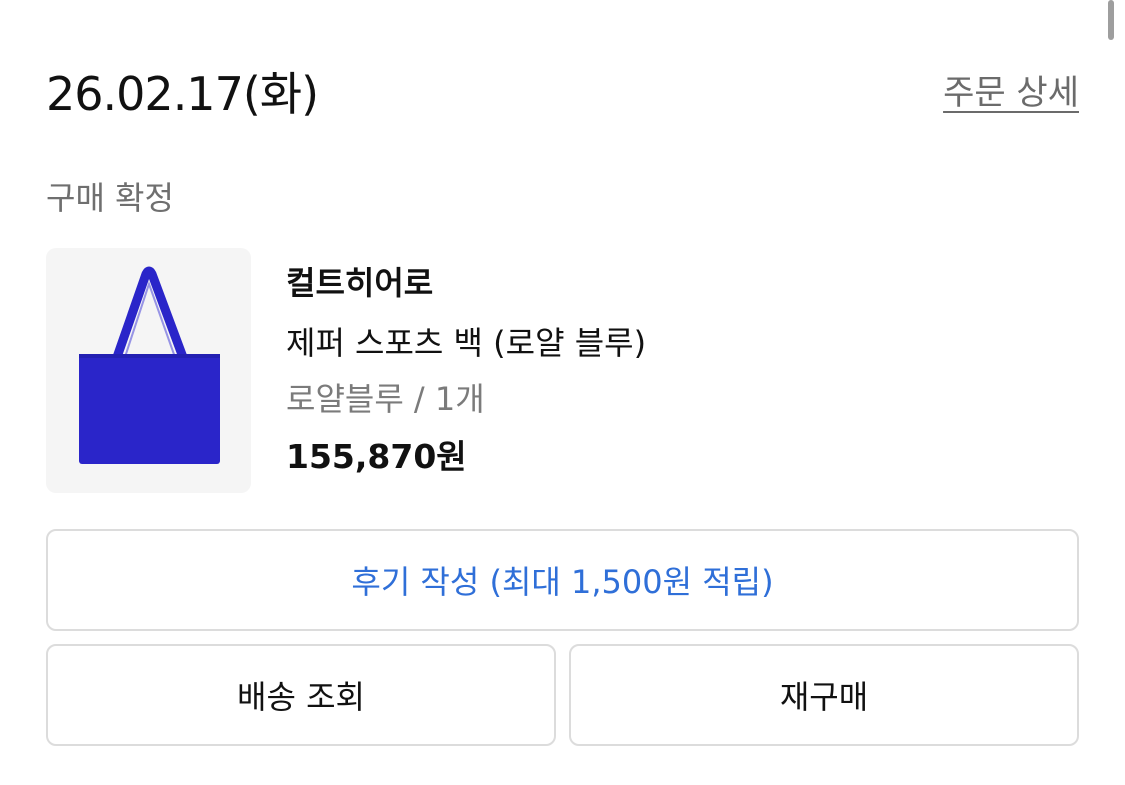 Image resolution: width=1125 pixels, height=785 pixels. I want to click on product-thumbnail, so click(148, 370).